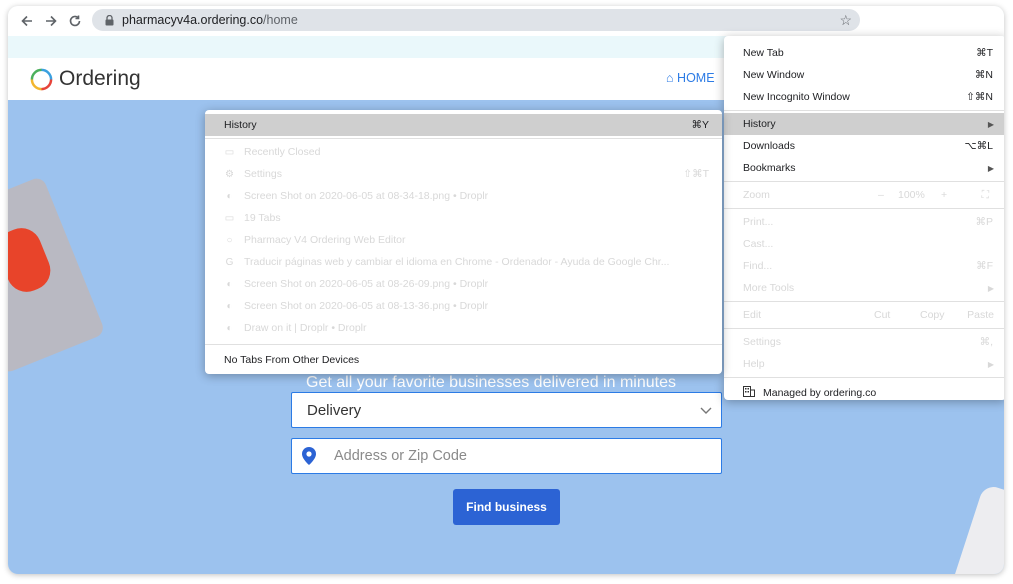 The height and width of the screenshot is (584, 1013). What do you see at coordinates (796, 97) in the screenshot?
I see `menu-new-incognito-label: New Incognito Window` at bounding box center [796, 97].